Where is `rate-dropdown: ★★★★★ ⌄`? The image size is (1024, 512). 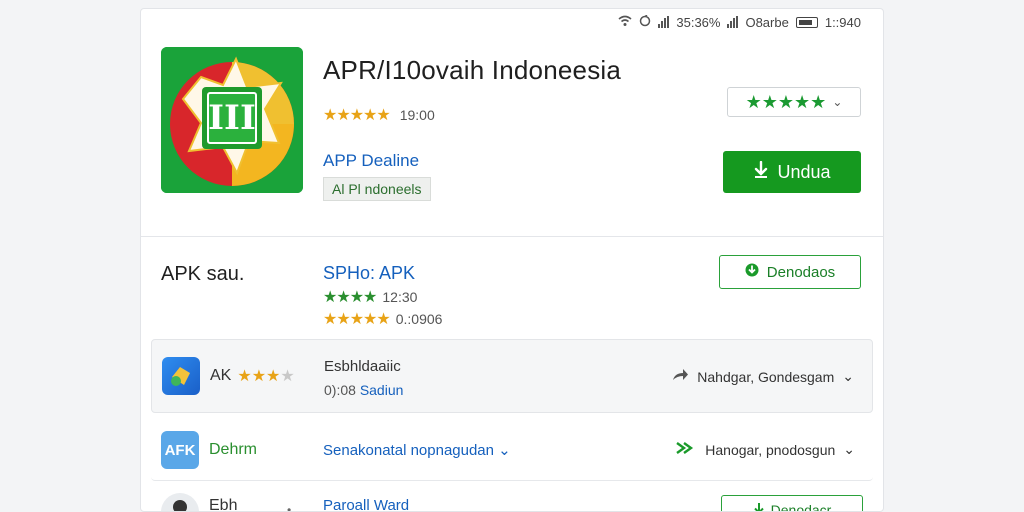 rate-dropdown: ★★★★★ ⌄ is located at coordinates (794, 102).